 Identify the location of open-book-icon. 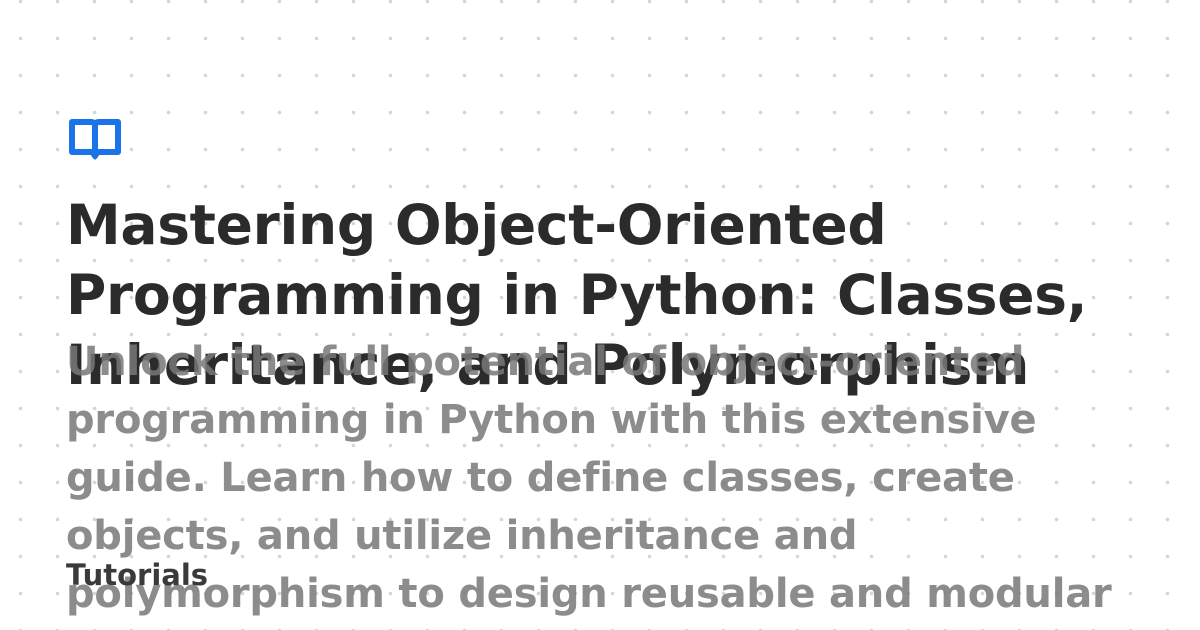
(95, 140).